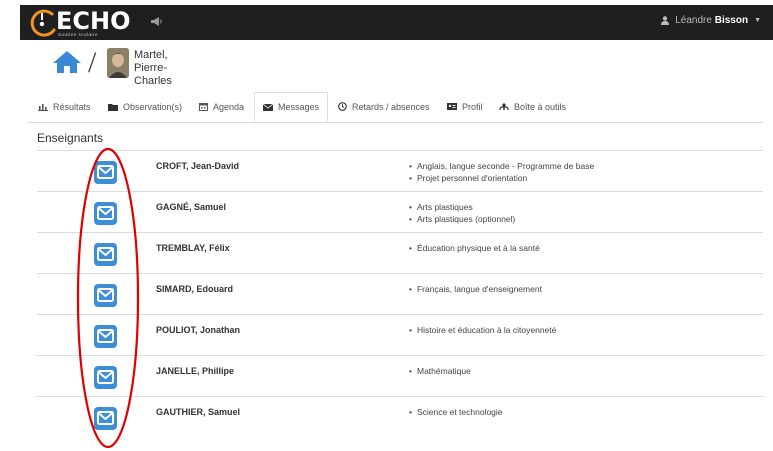 The image size is (773, 451). Describe the element at coordinates (501, 178) in the screenshot. I see `course-item: Projet personnel d'orientation` at that location.